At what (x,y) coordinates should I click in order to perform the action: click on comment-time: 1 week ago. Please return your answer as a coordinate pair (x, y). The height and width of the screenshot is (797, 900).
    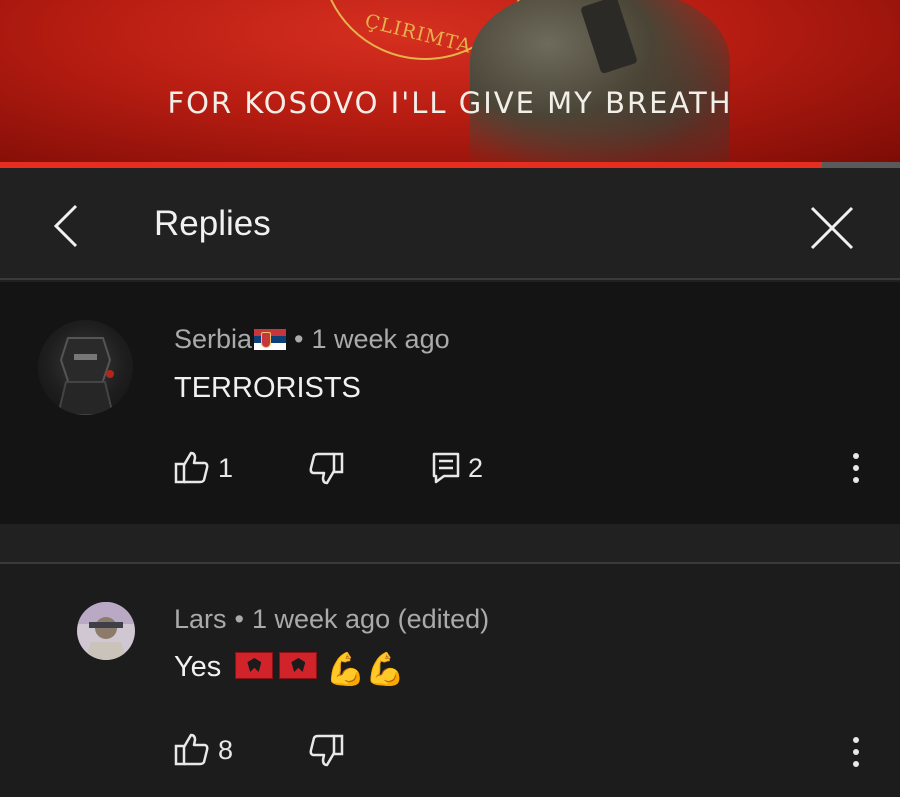
    Looking at the image, I should click on (381, 339).